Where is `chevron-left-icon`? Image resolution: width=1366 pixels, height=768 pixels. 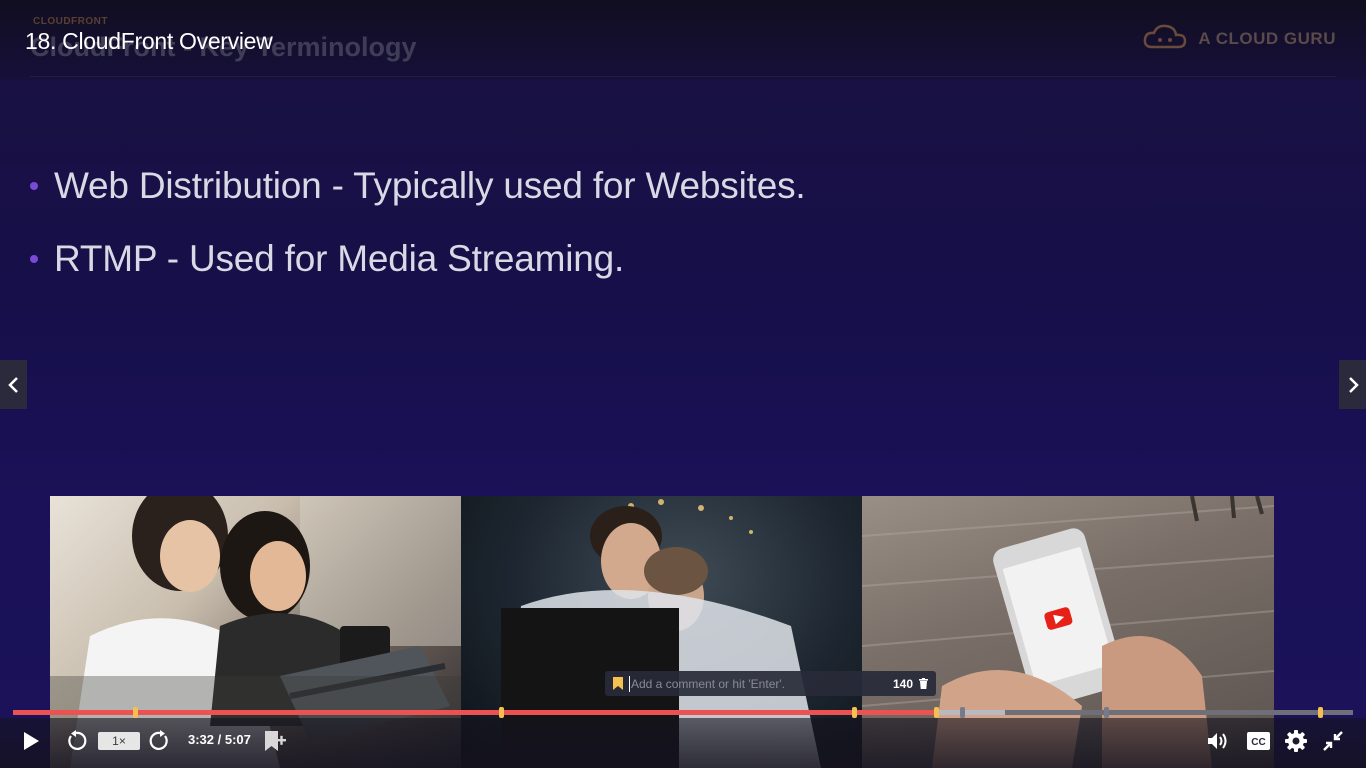 chevron-left-icon is located at coordinates (12, 384).